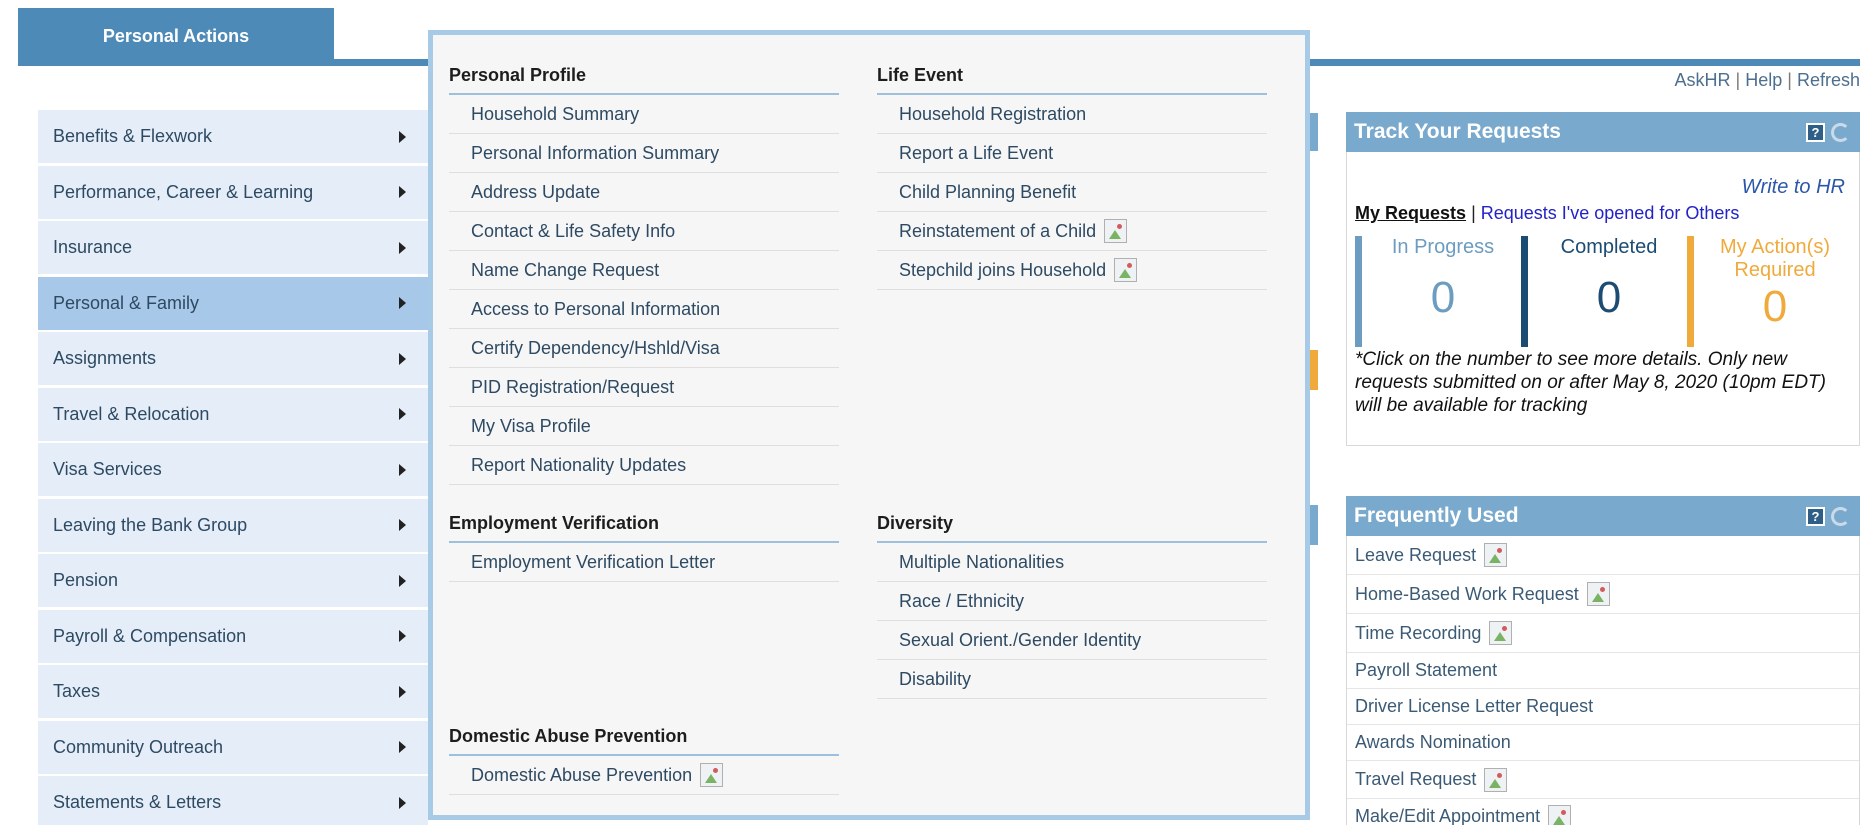  I want to click on link-sexual-orientation-gender-identity: Sexual Orient./Gender Identity, so click(1072, 640).